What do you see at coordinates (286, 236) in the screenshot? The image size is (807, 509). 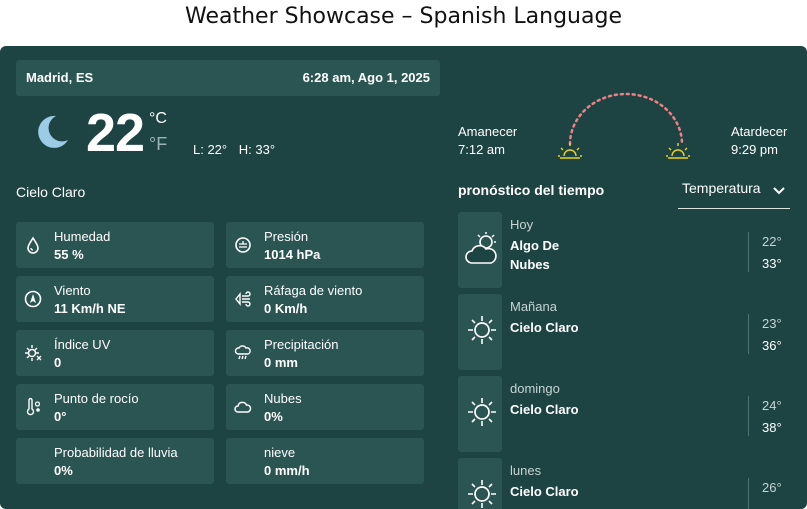 I see `detail-label: Presión` at bounding box center [286, 236].